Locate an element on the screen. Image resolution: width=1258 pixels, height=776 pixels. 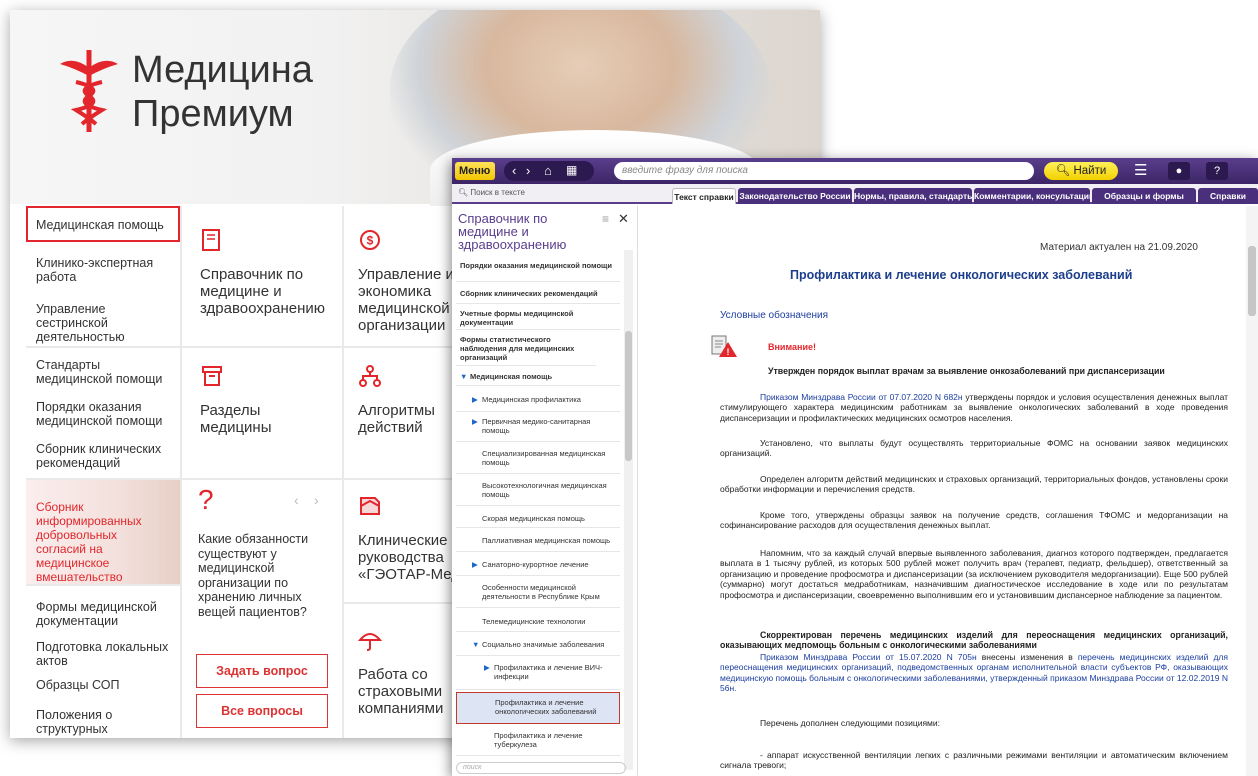
home-icon: ⌂ is located at coordinates (548, 170).